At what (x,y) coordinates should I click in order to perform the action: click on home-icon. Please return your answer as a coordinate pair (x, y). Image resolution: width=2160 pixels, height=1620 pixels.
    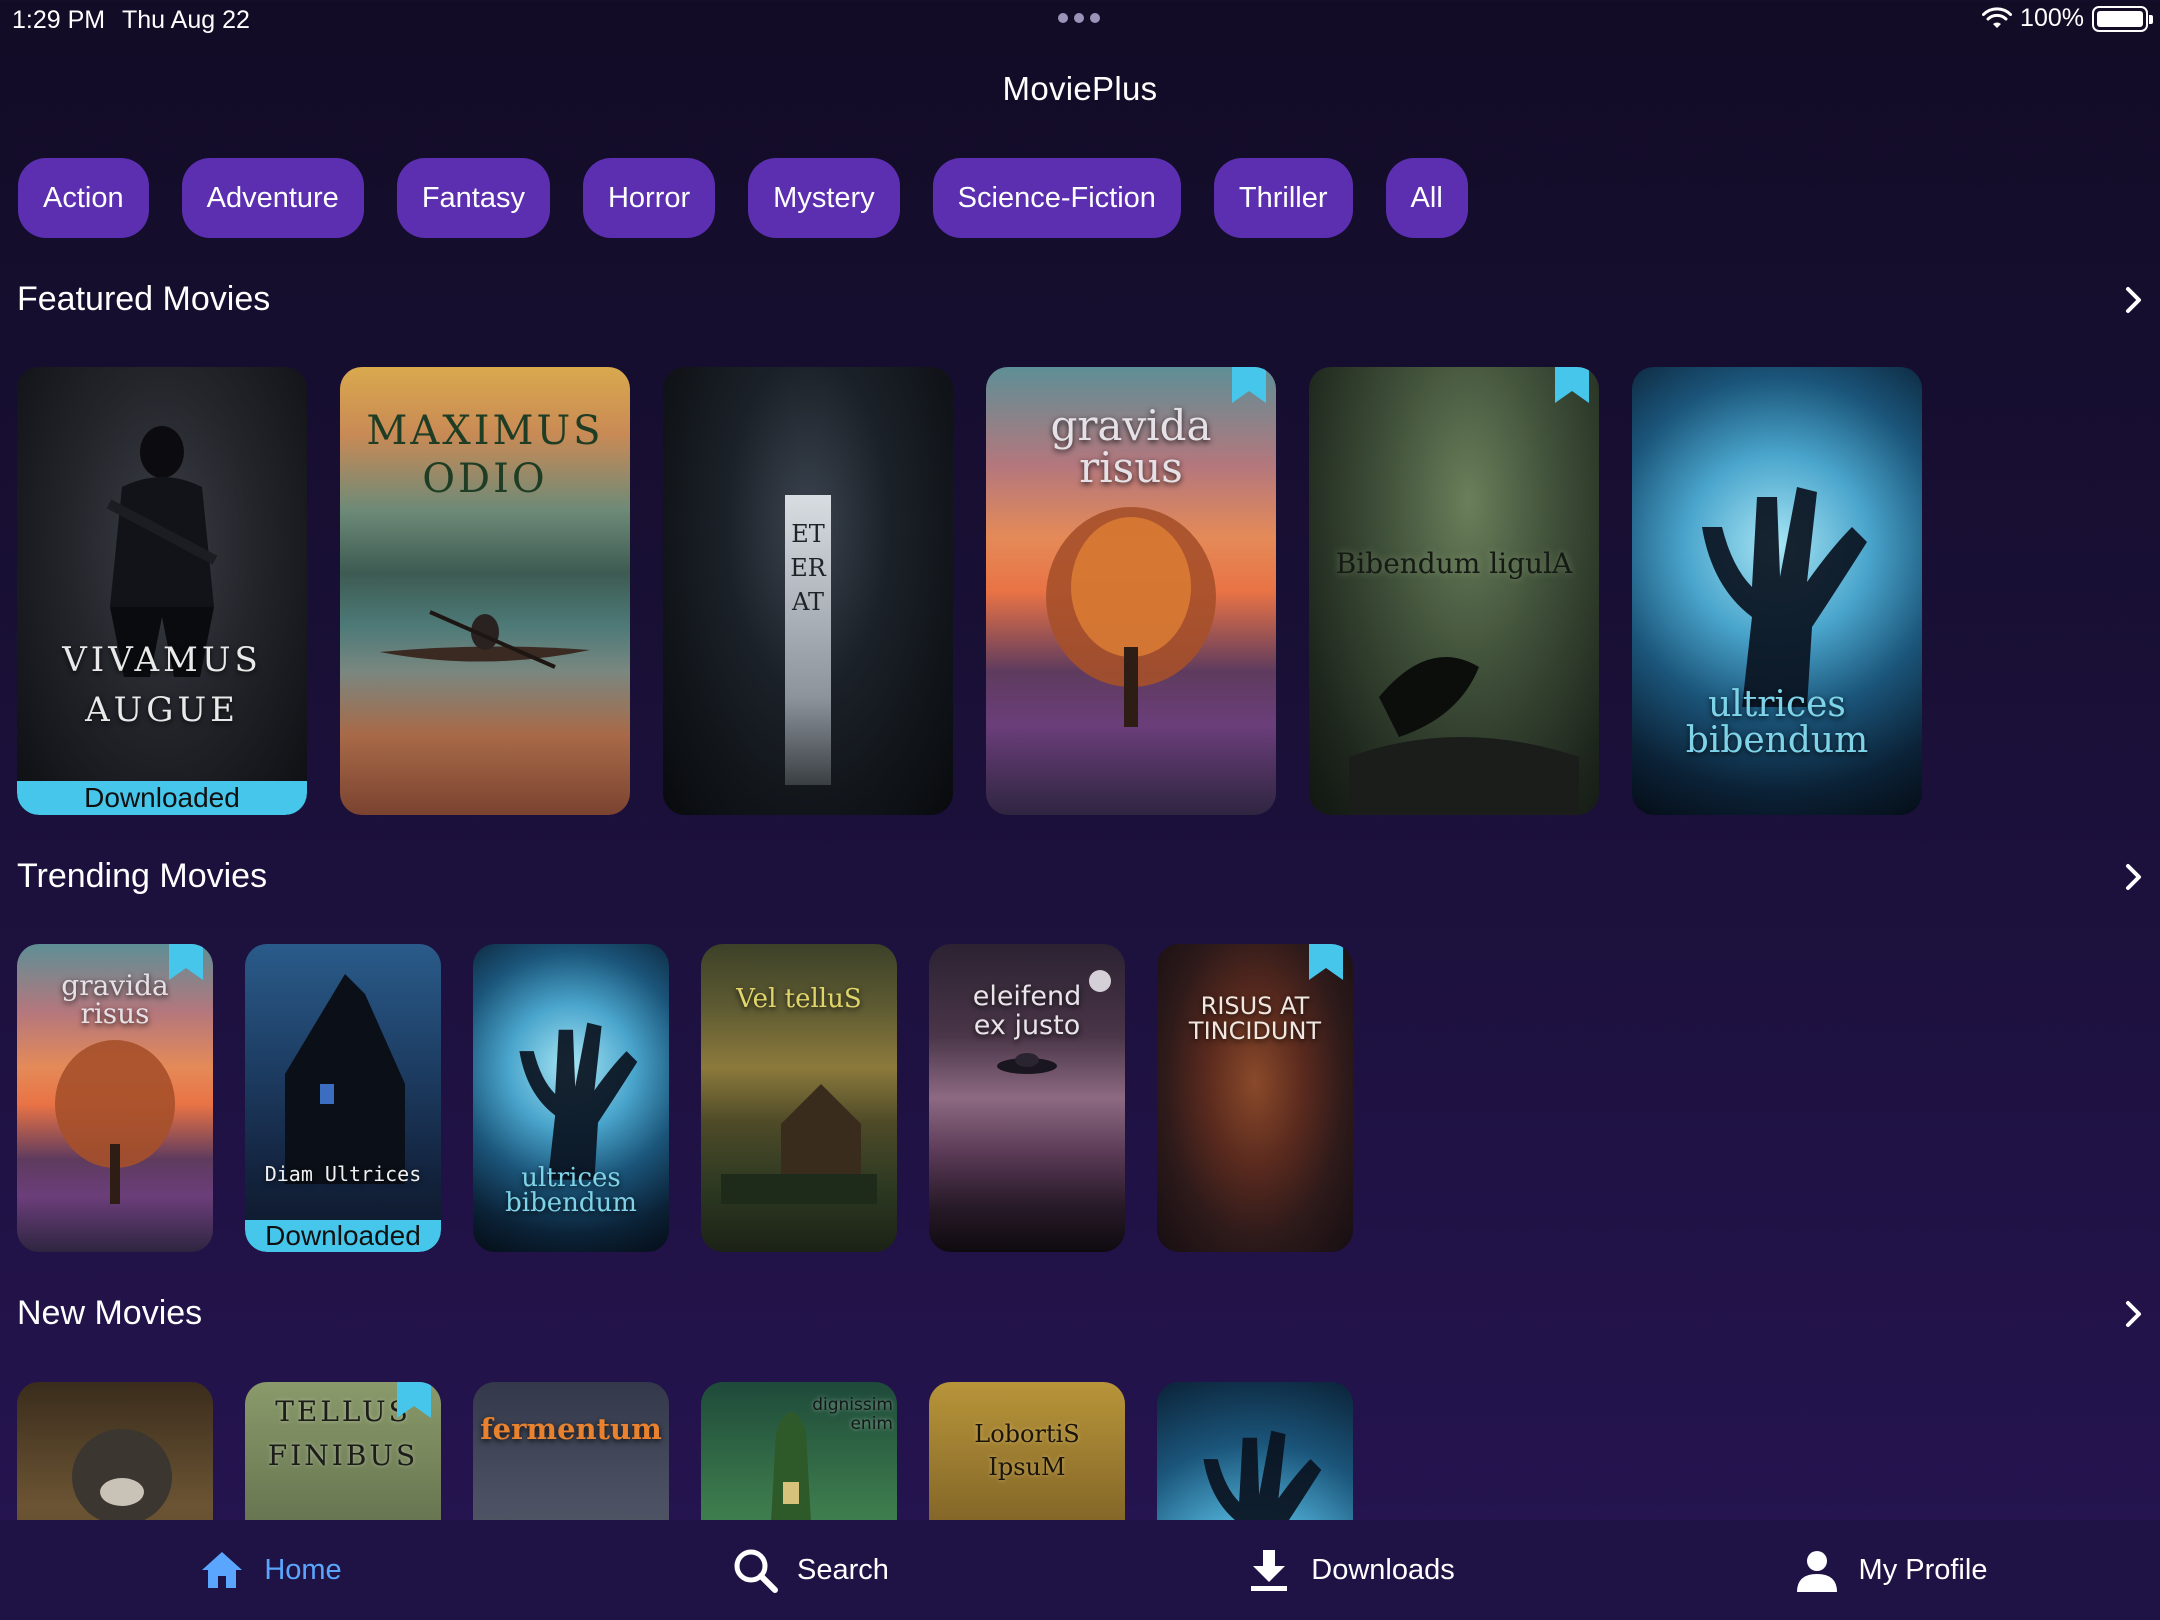
    Looking at the image, I should click on (222, 1570).